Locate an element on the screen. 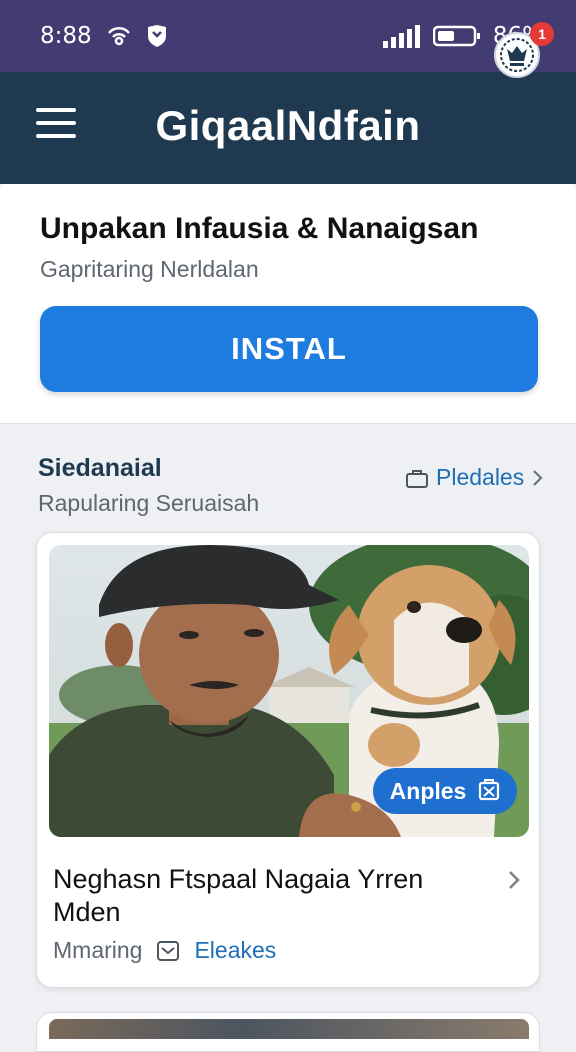  app-bar: GiqaalNdfain is located at coordinates (288, 128).